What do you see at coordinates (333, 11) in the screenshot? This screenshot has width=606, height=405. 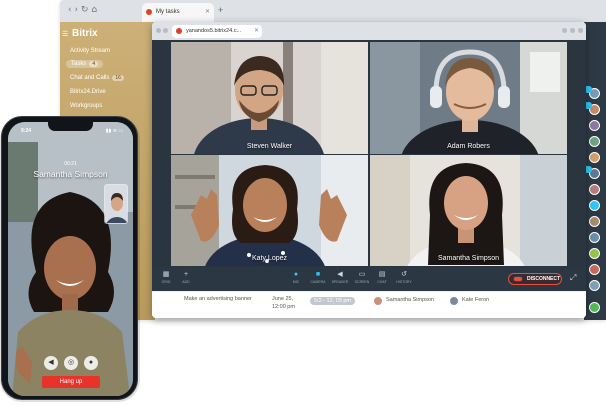 I see `back-browser-tabbar: ‹ › ↻ ⌂ My tasks ✕ +` at bounding box center [333, 11].